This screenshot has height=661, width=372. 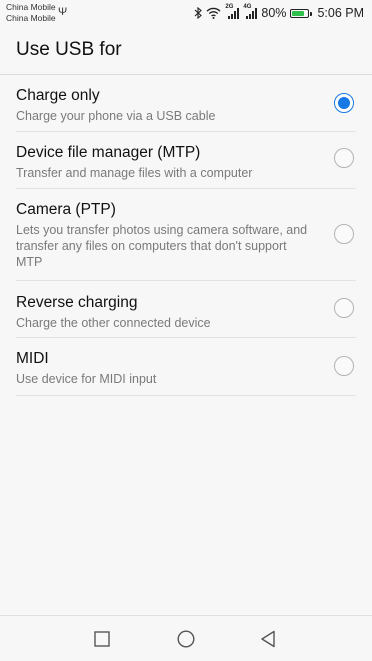 What do you see at coordinates (213, 13) in the screenshot?
I see `wifi-icon` at bounding box center [213, 13].